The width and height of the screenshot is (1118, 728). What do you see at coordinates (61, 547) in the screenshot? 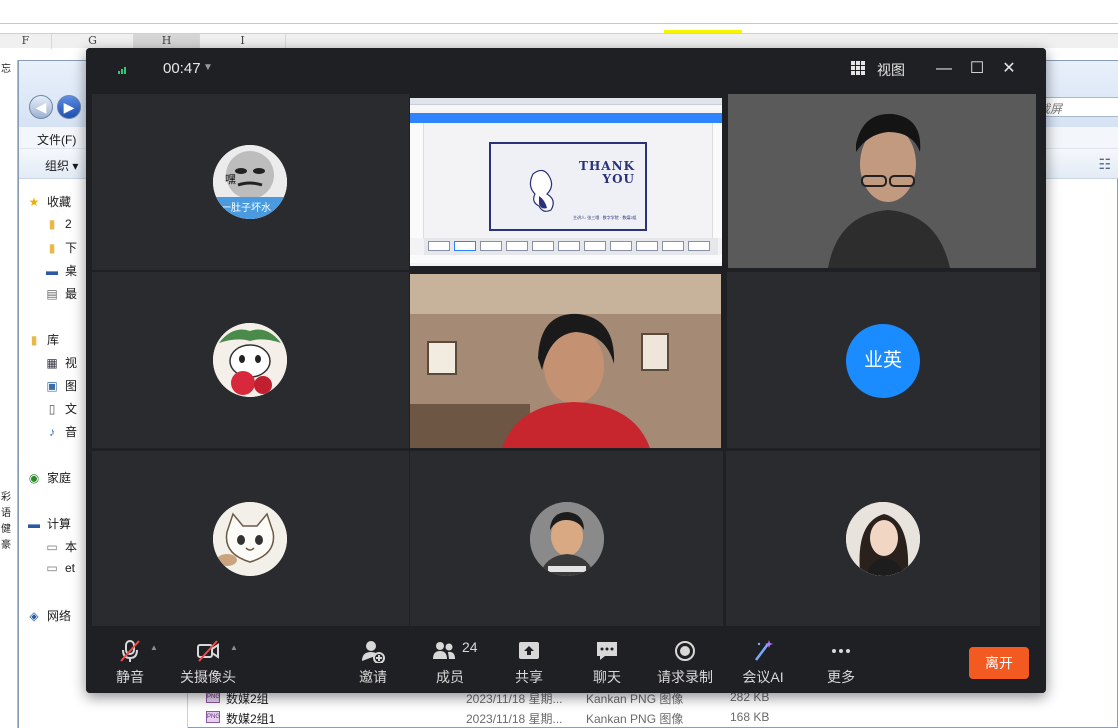
I see `sidebar-item: ▭ 本` at bounding box center [61, 547].